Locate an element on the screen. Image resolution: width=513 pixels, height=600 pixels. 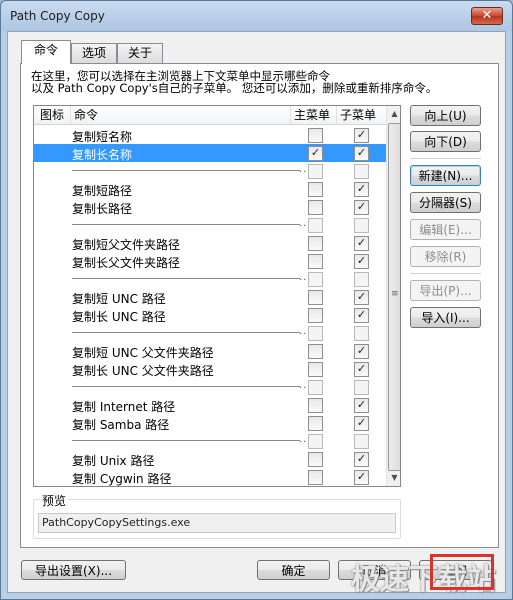
tab-about: 关于 is located at coordinates (140, 53).